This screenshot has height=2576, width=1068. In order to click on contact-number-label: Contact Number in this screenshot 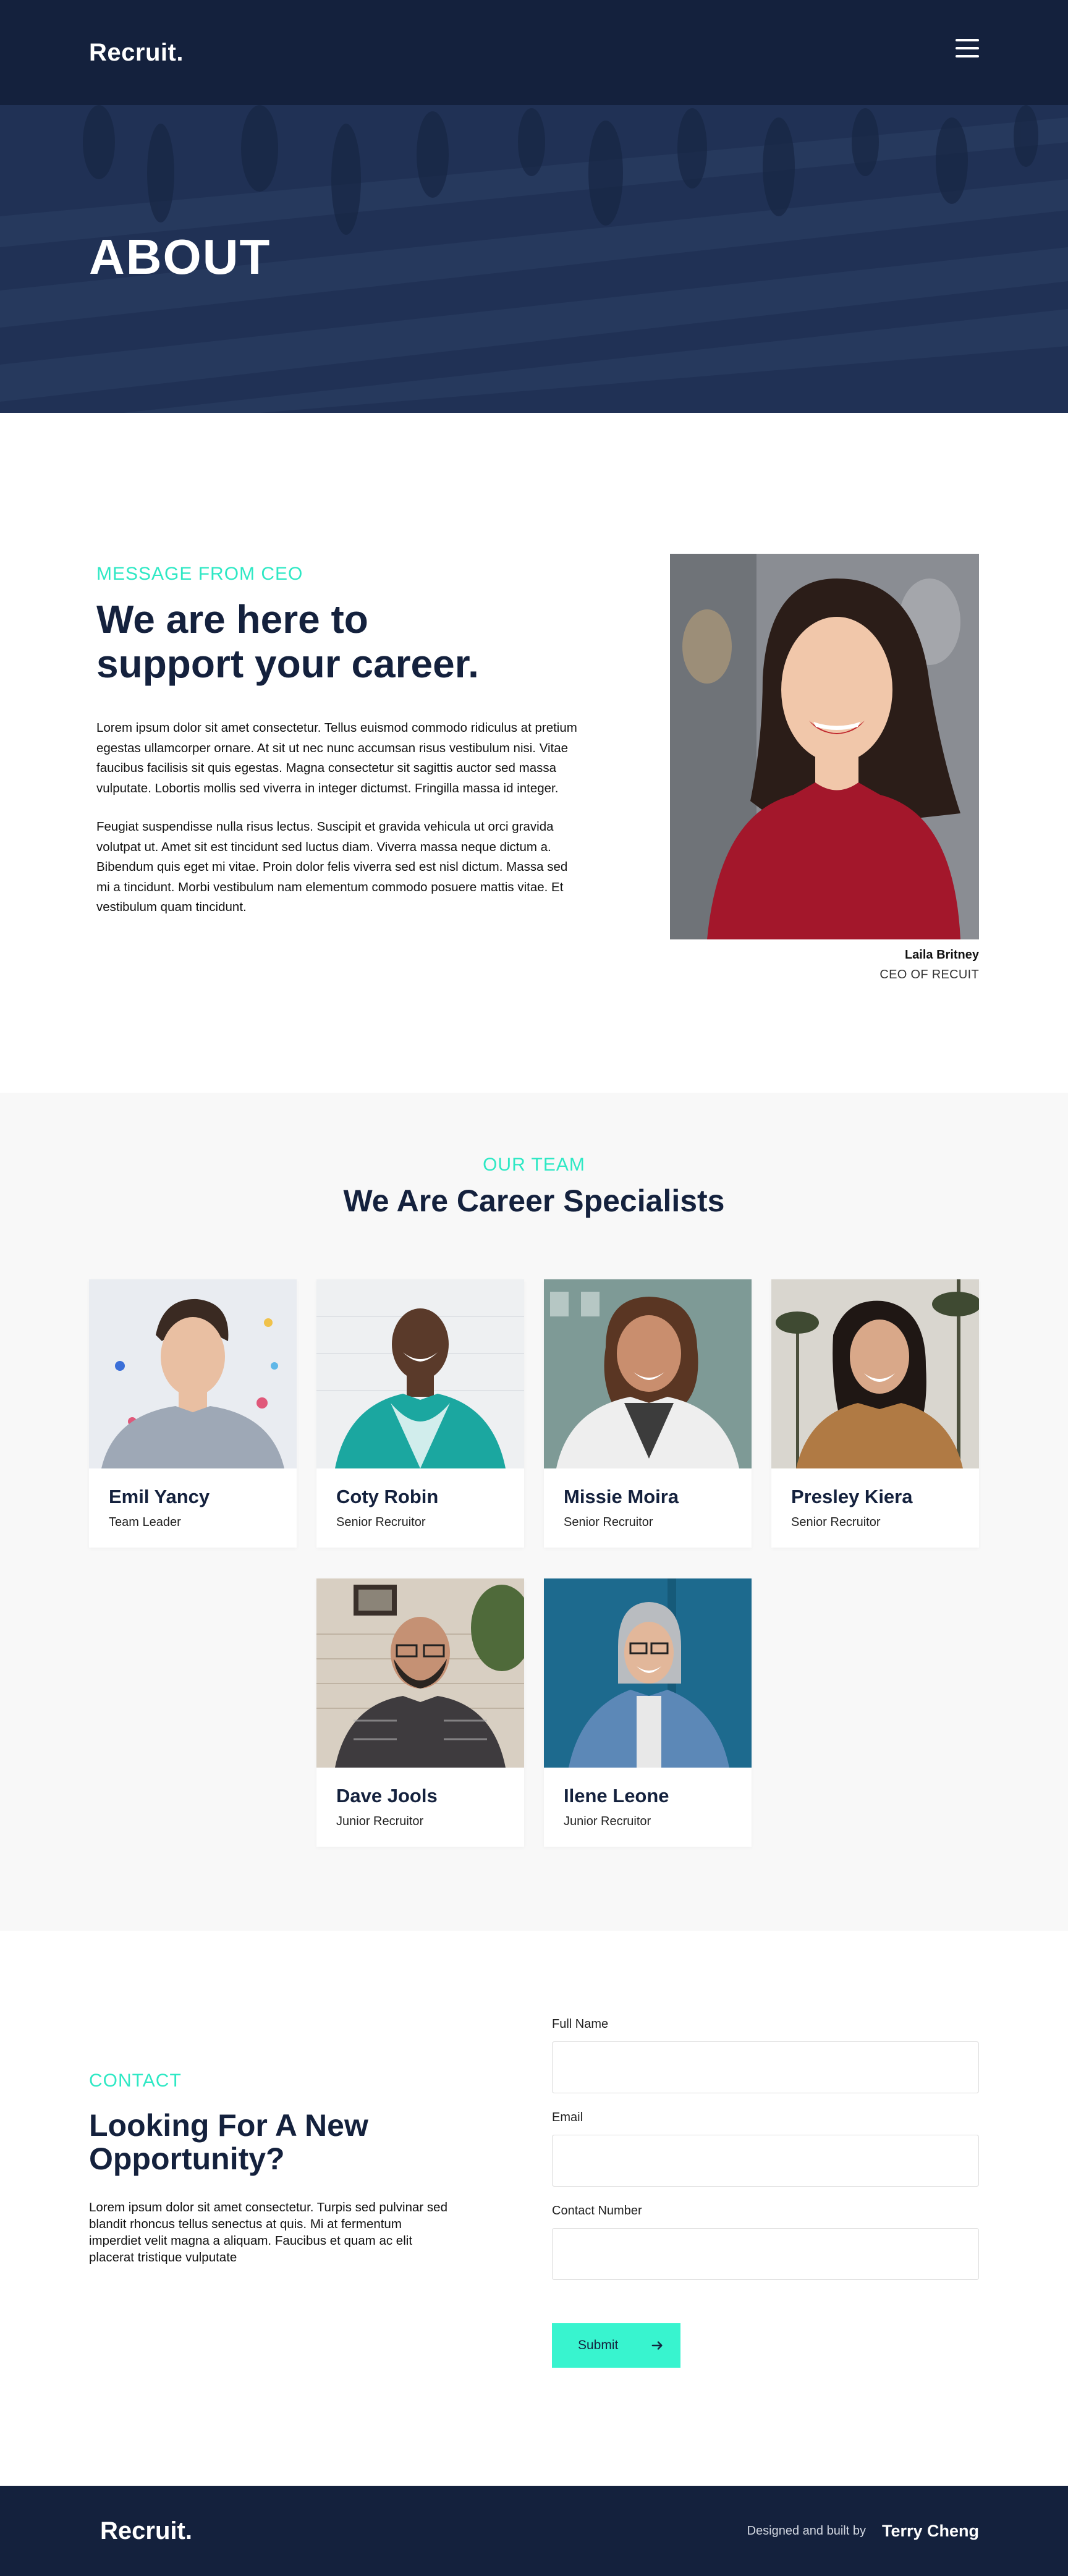, I will do `click(597, 2211)`.